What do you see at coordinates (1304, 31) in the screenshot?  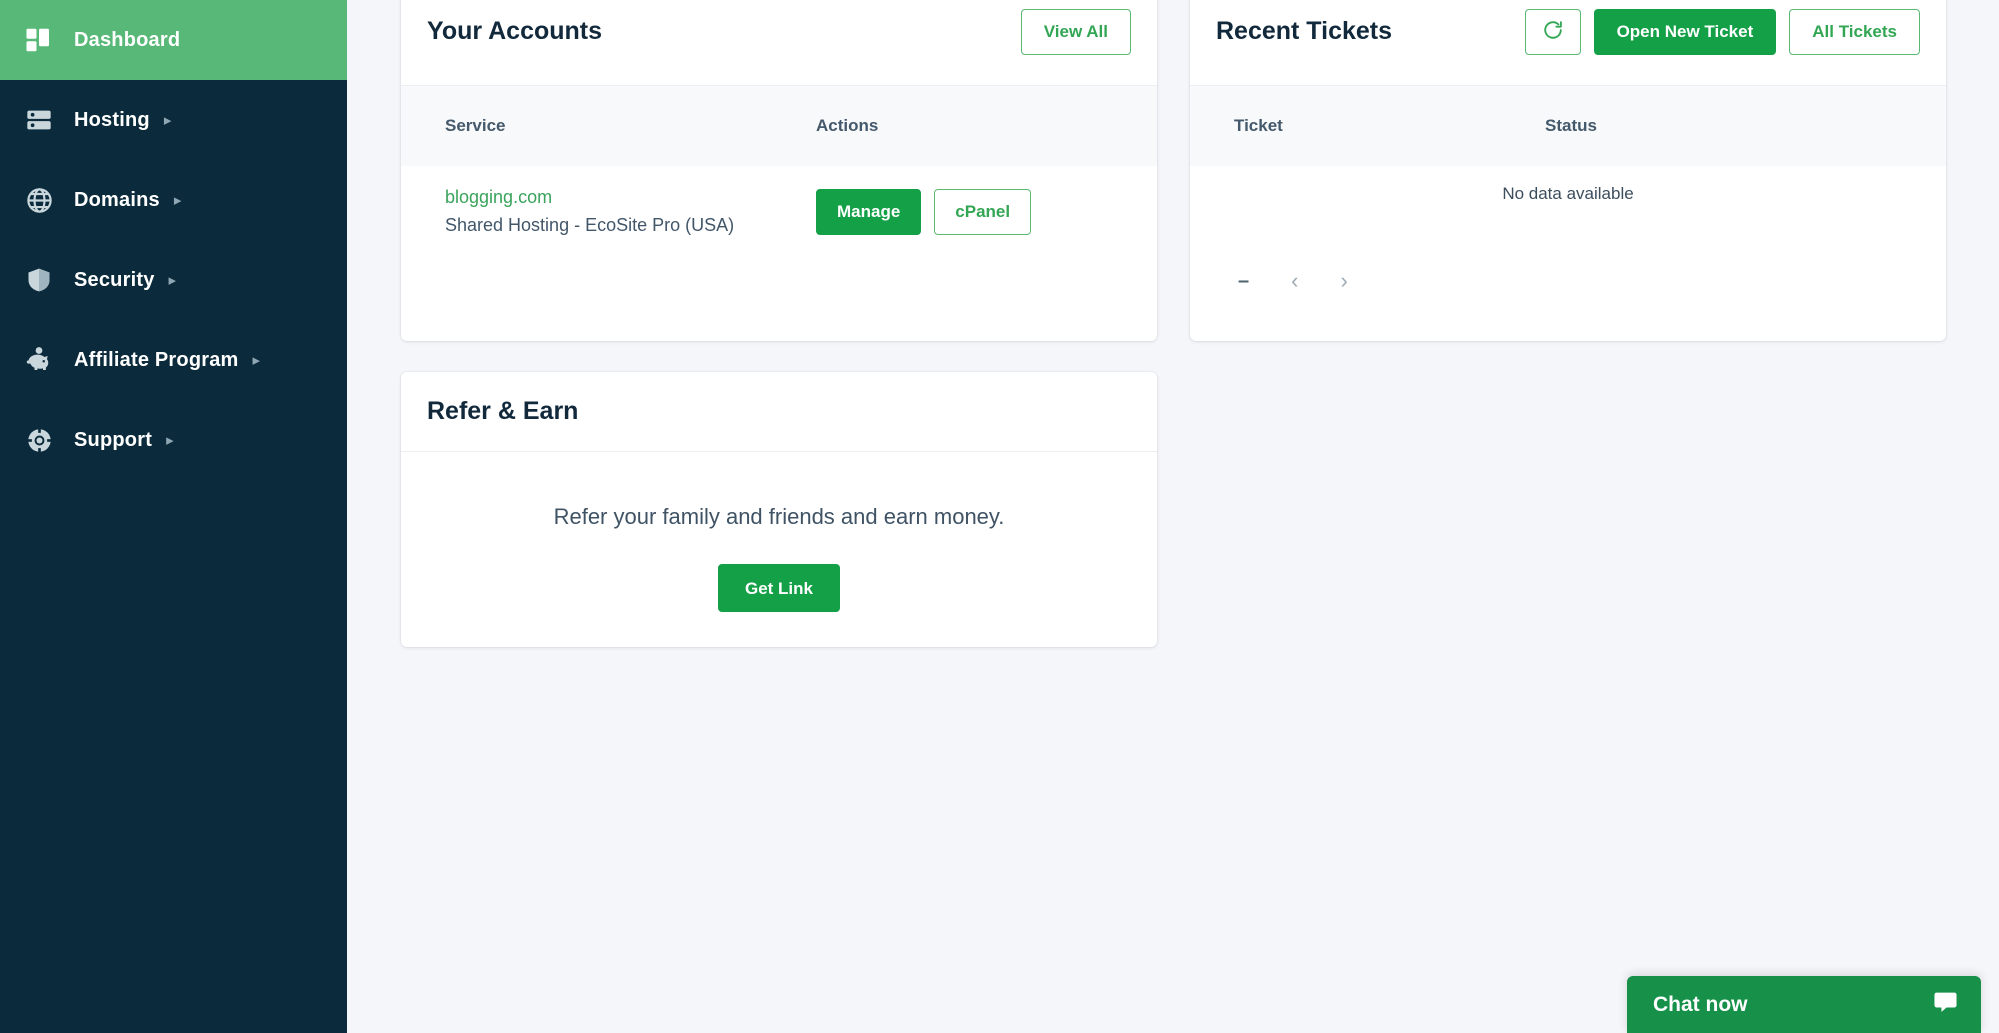 I see `tickets-title: Recent Tickets` at bounding box center [1304, 31].